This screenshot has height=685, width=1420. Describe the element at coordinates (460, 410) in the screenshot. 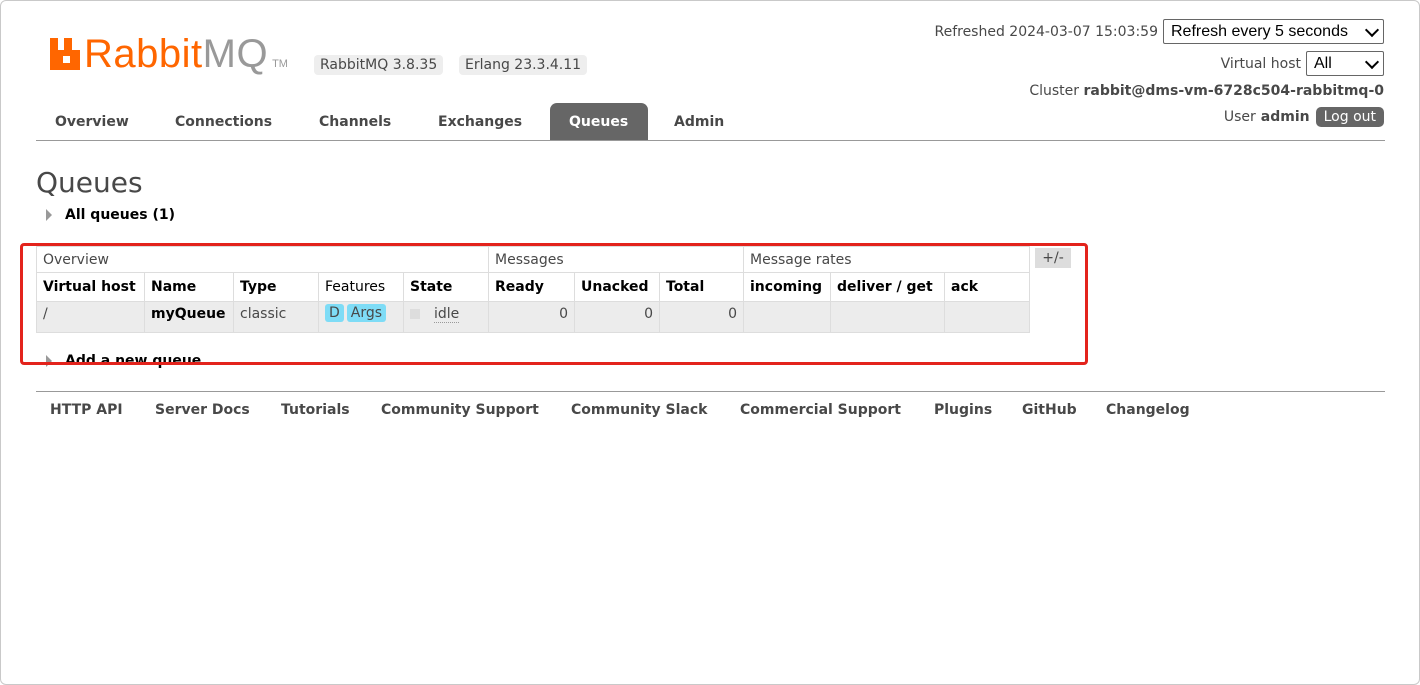

I see `footer-link-community-support: Community Support` at that location.